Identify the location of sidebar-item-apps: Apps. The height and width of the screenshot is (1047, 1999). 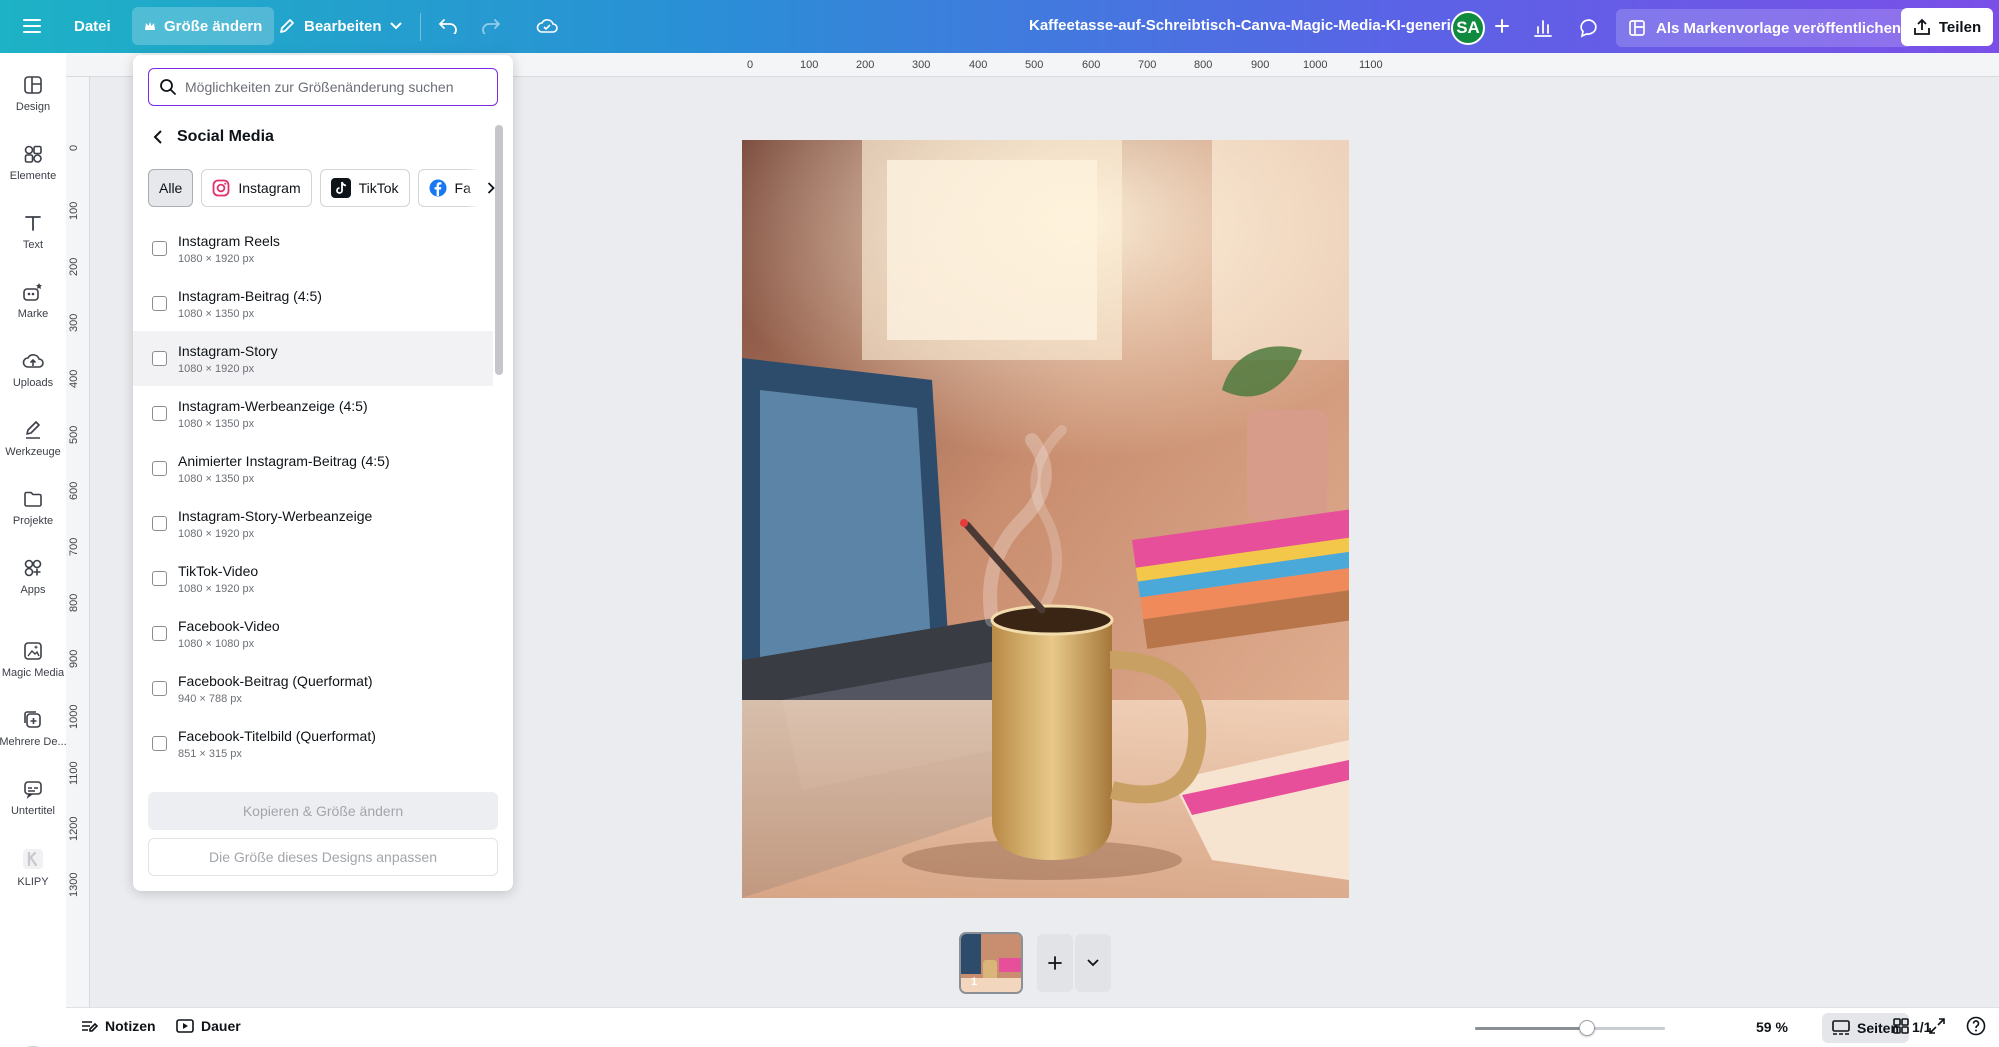
(33, 577).